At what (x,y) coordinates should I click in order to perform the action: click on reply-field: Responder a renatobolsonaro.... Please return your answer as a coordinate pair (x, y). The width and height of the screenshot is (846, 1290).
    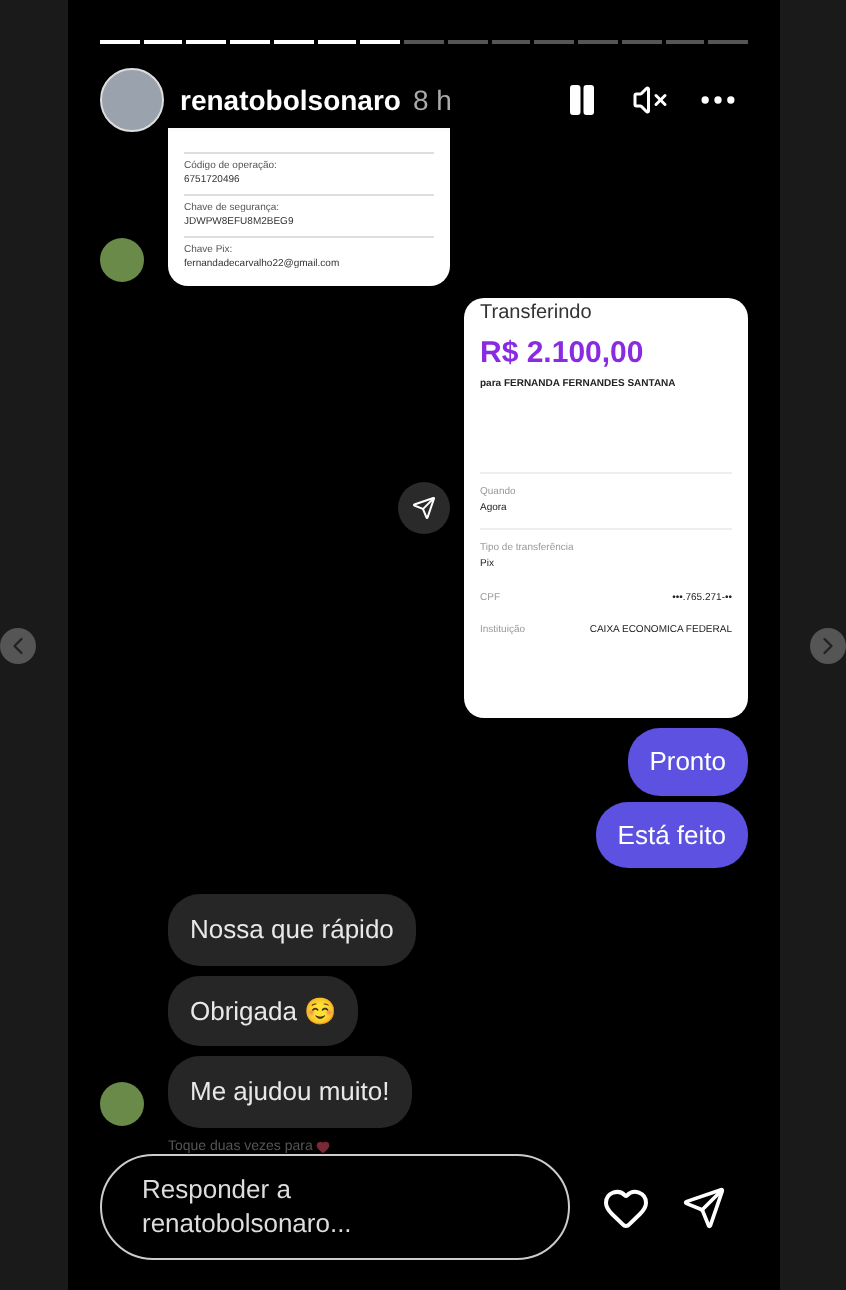
    Looking at the image, I should click on (335, 1207).